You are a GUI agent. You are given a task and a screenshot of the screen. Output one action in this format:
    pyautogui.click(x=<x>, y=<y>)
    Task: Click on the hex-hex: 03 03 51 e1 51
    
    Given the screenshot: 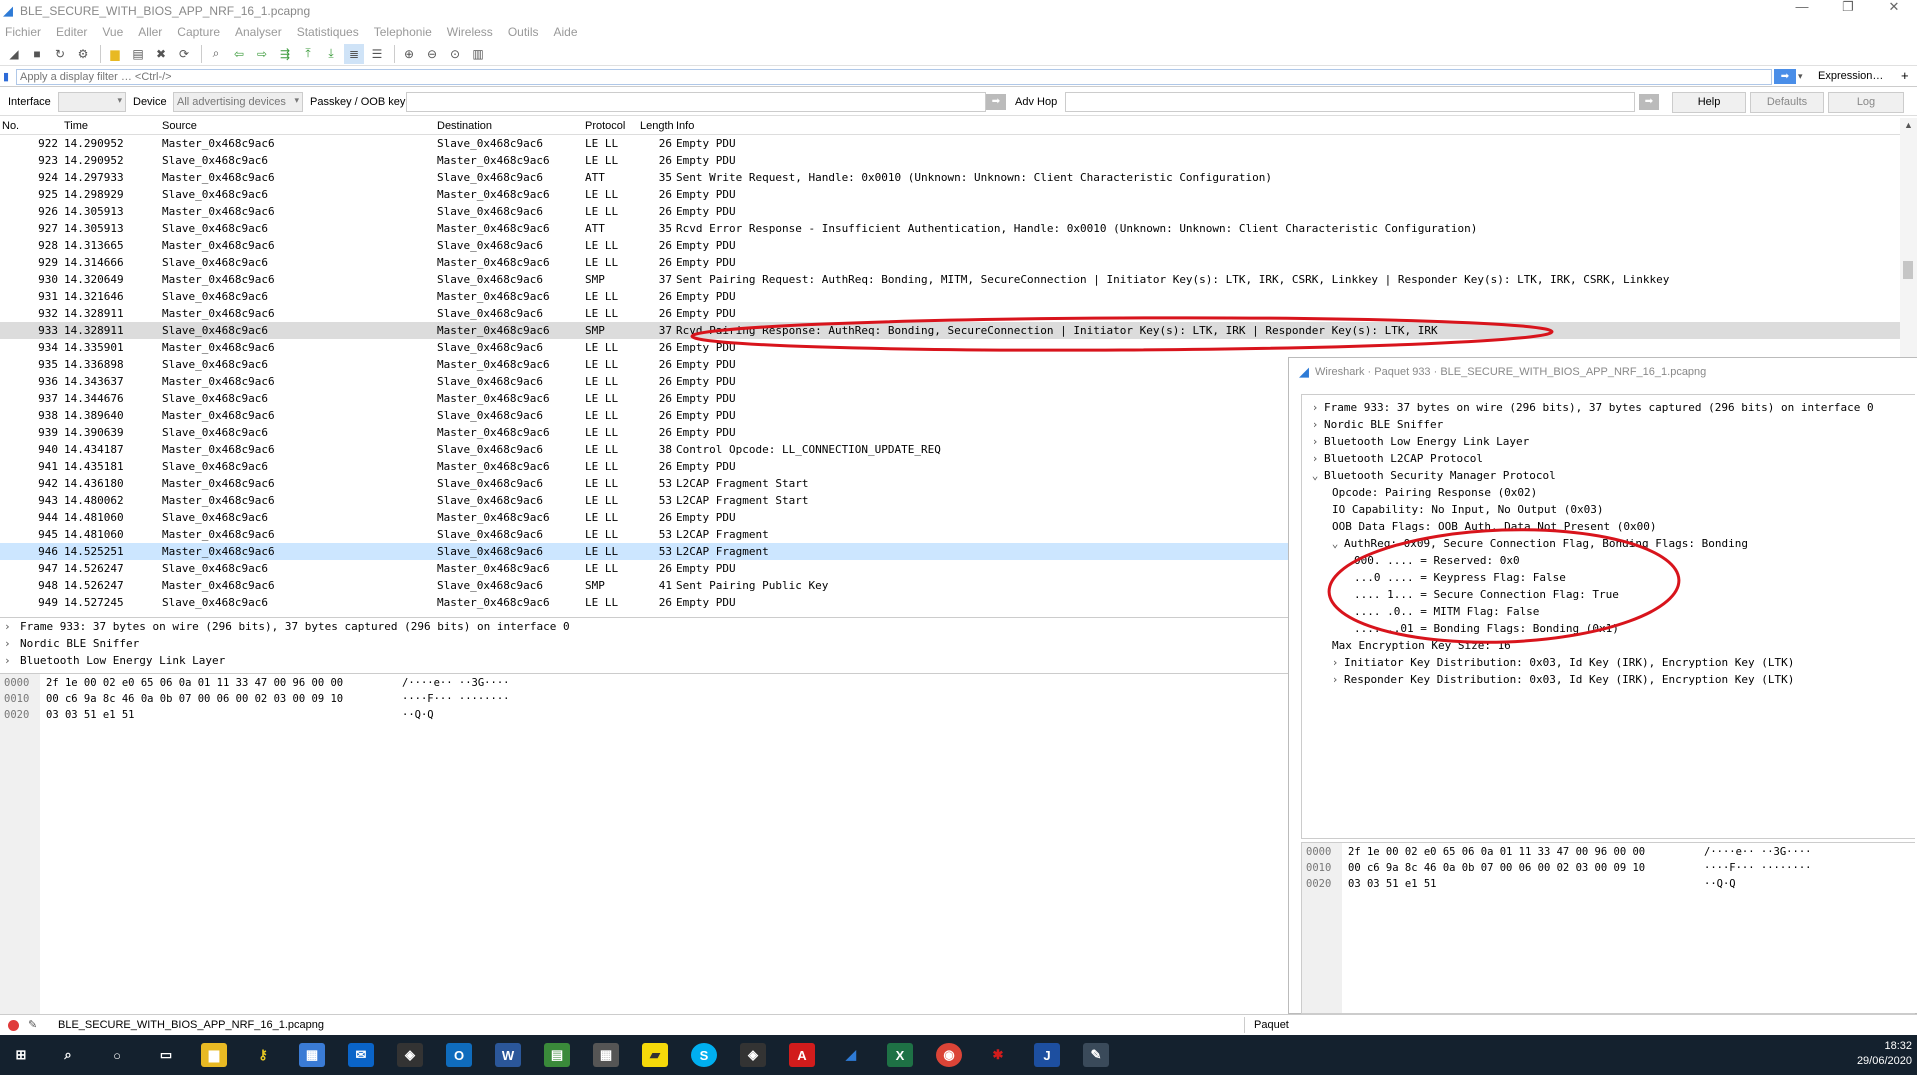 What is the action you would take?
    pyautogui.click(x=1392, y=884)
    